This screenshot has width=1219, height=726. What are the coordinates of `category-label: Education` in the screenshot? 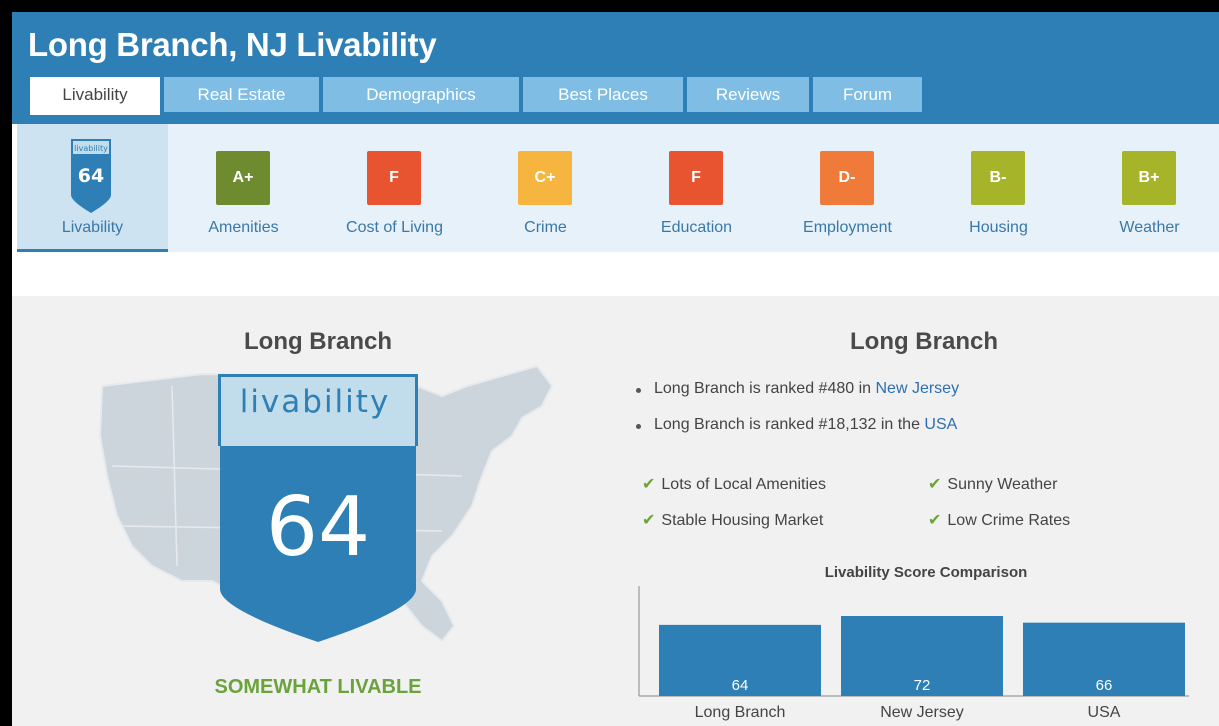 It's located at (696, 227).